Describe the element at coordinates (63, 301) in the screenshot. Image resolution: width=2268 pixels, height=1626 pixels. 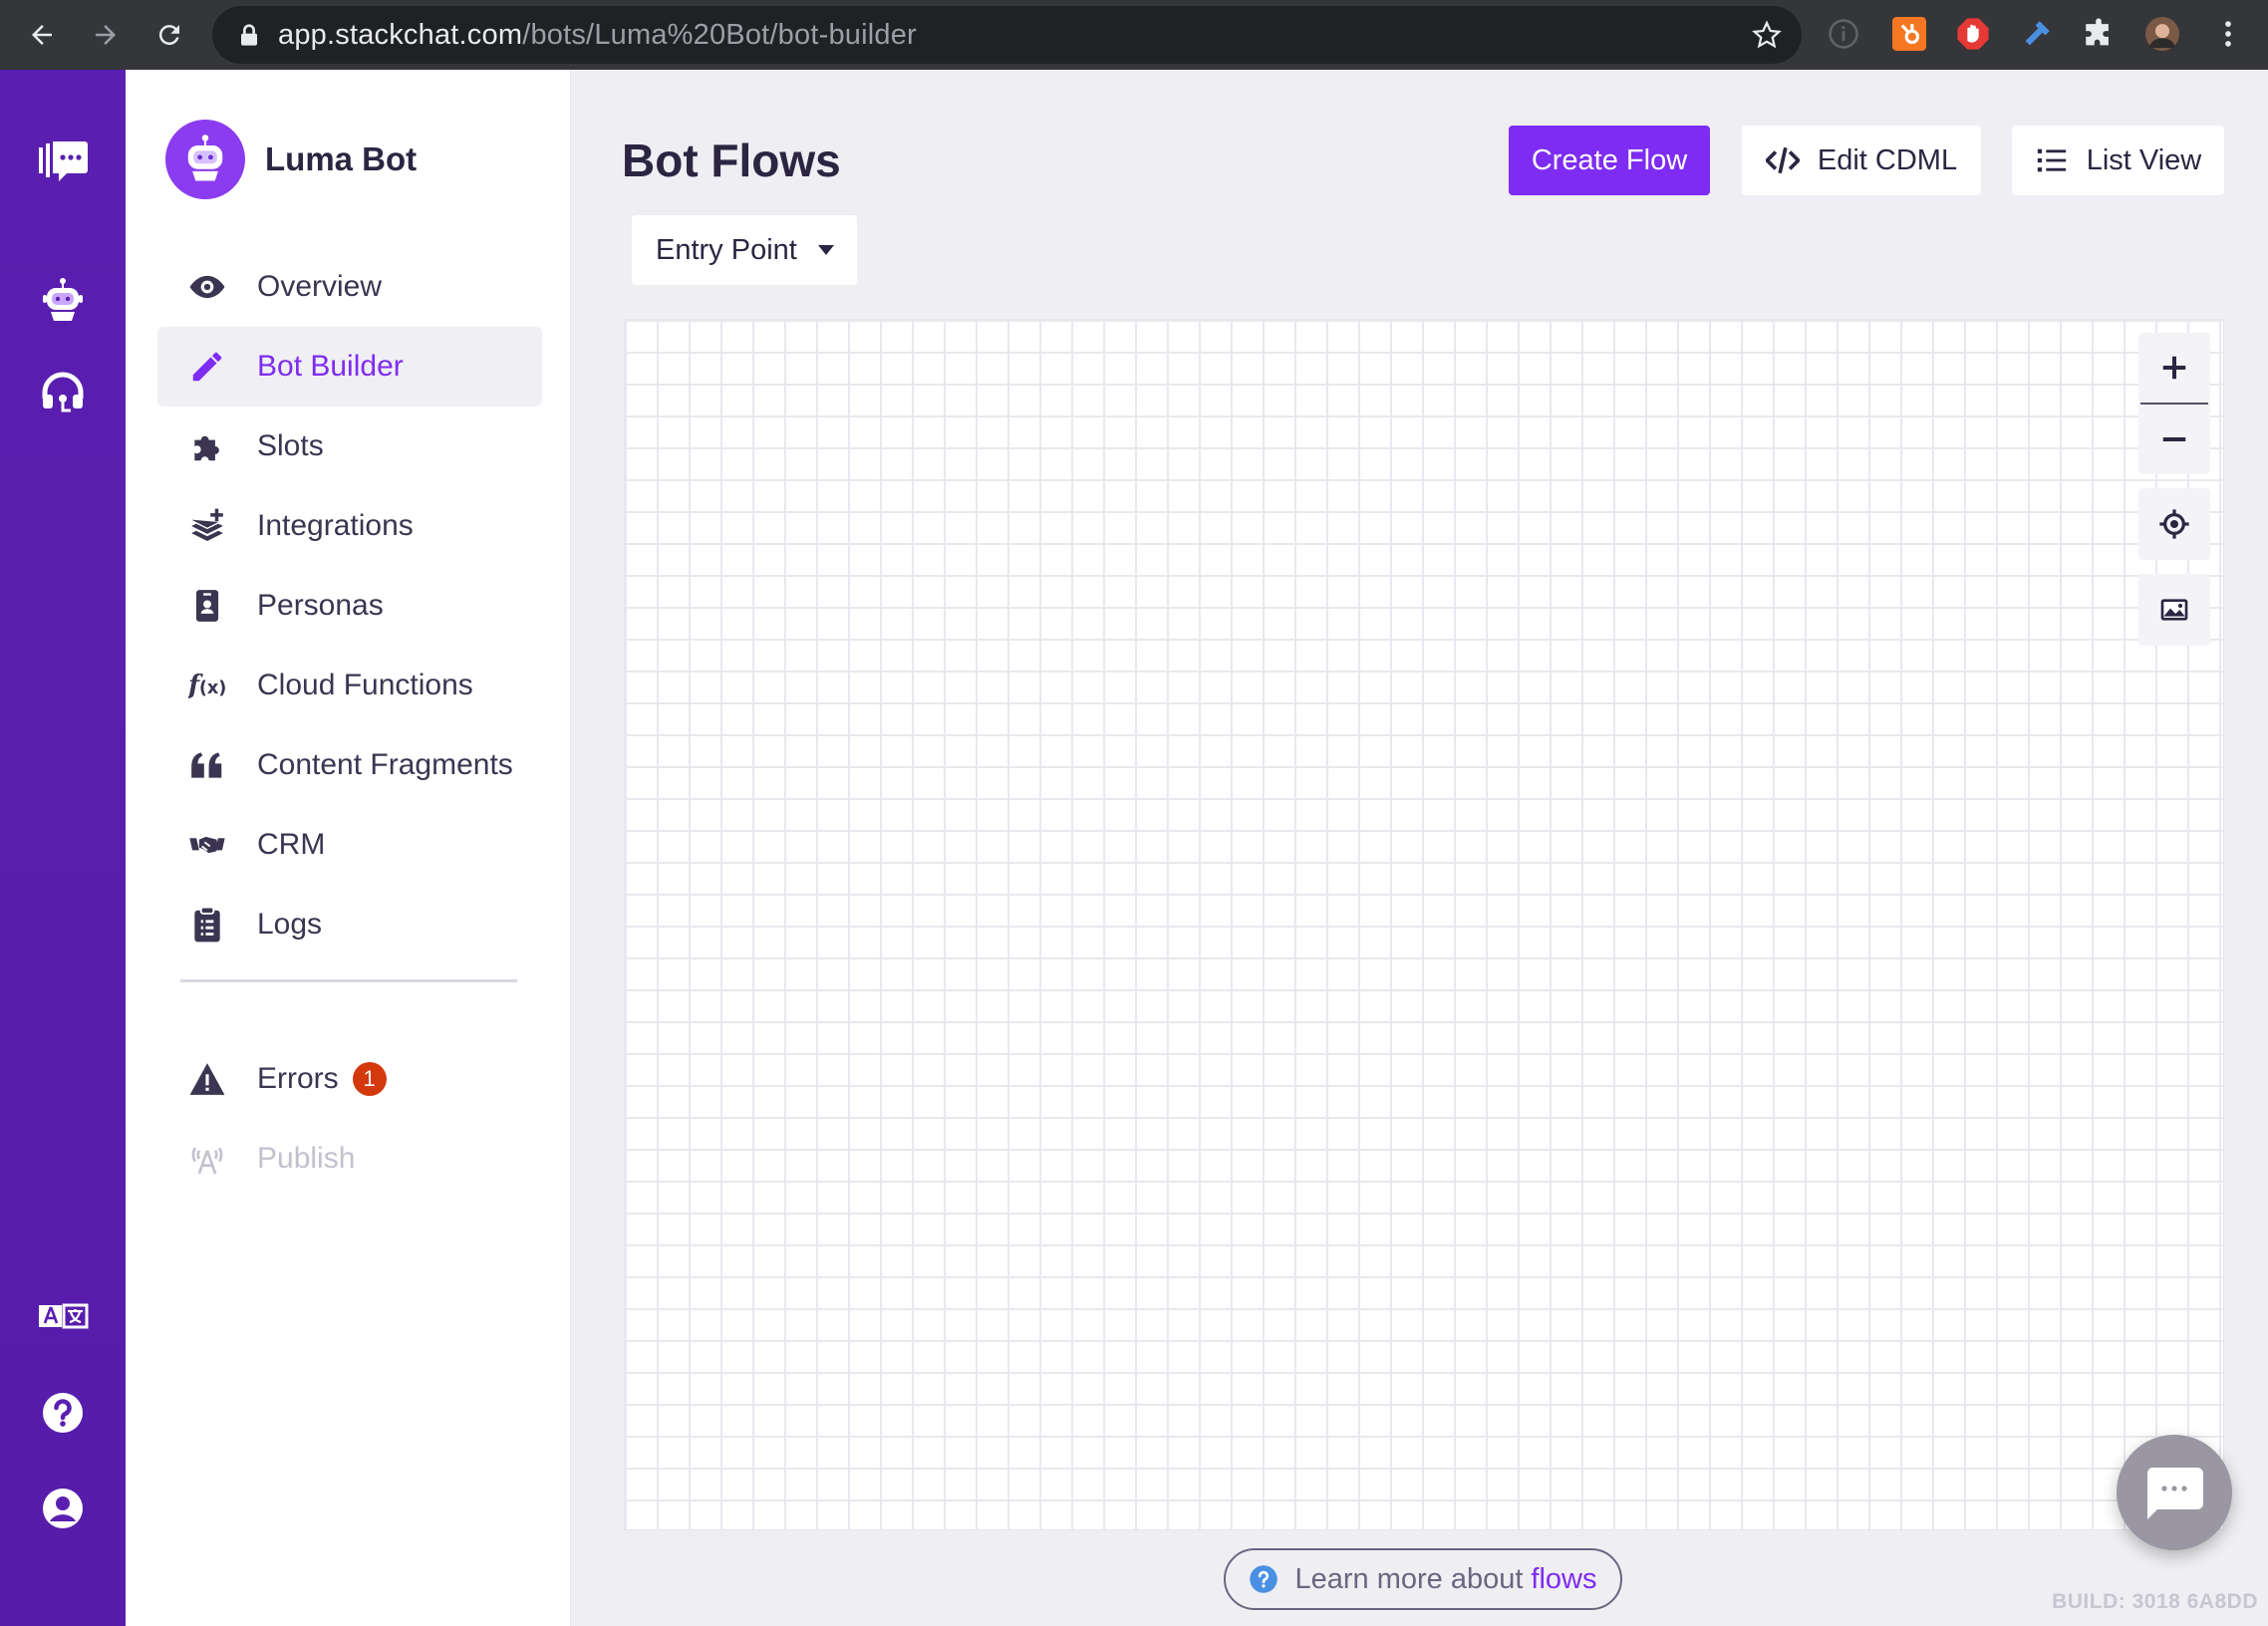
I see `bots-robot-icon` at that location.